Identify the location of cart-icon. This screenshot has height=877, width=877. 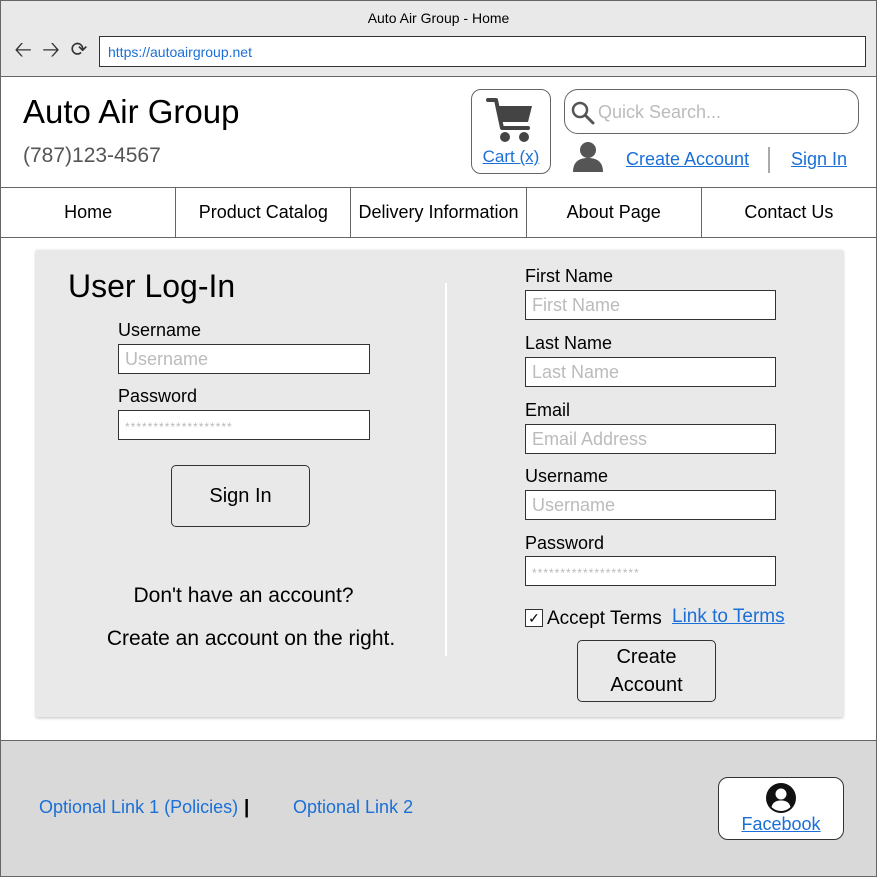
(509, 120).